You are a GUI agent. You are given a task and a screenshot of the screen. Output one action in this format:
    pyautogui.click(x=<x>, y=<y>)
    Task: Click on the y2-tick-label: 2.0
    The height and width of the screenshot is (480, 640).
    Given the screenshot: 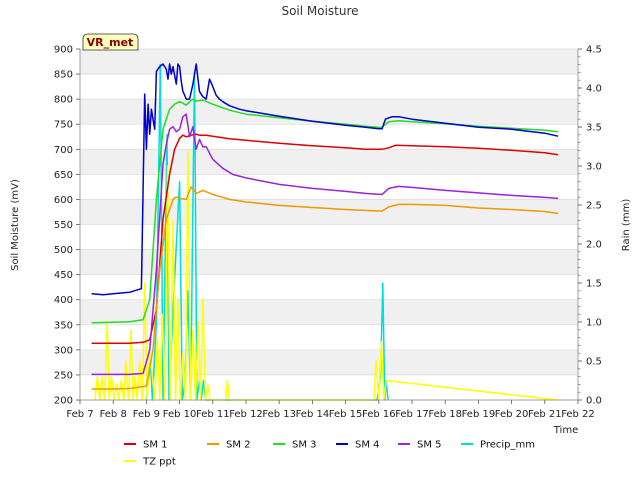 What is the action you would take?
    pyautogui.click(x=594, y=245)
    